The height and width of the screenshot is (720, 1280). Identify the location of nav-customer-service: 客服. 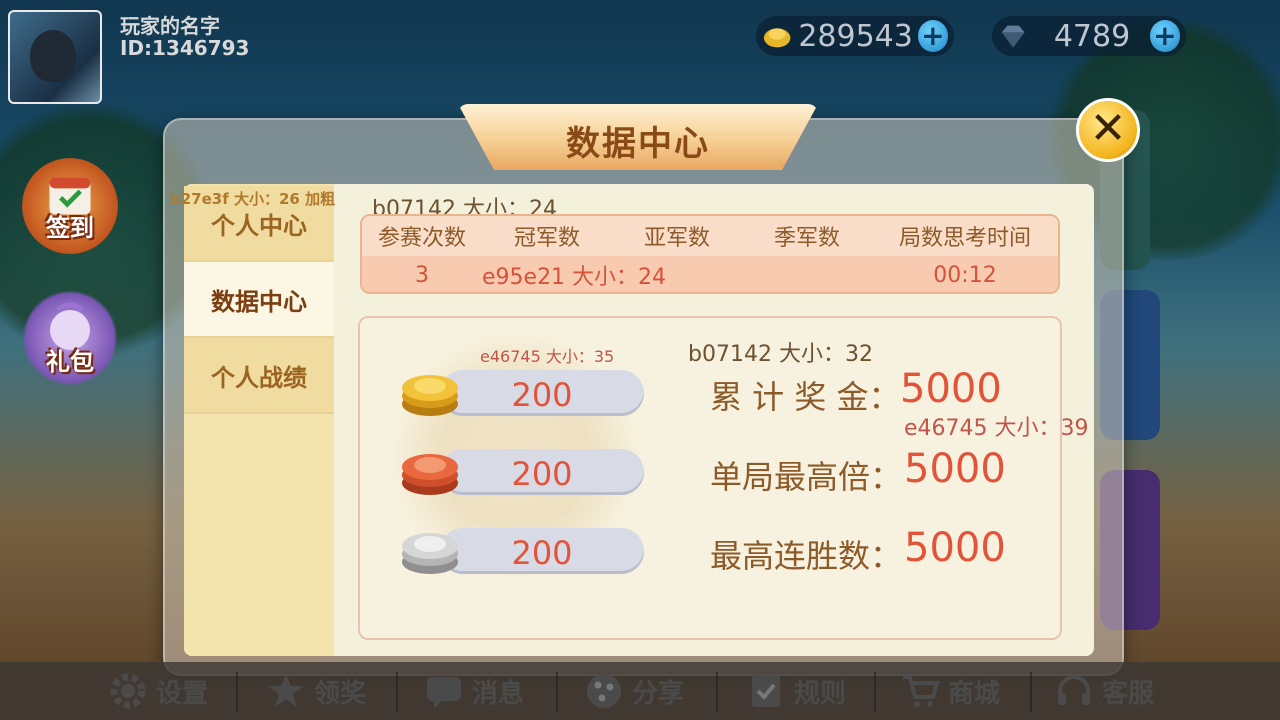
(1104, 691).